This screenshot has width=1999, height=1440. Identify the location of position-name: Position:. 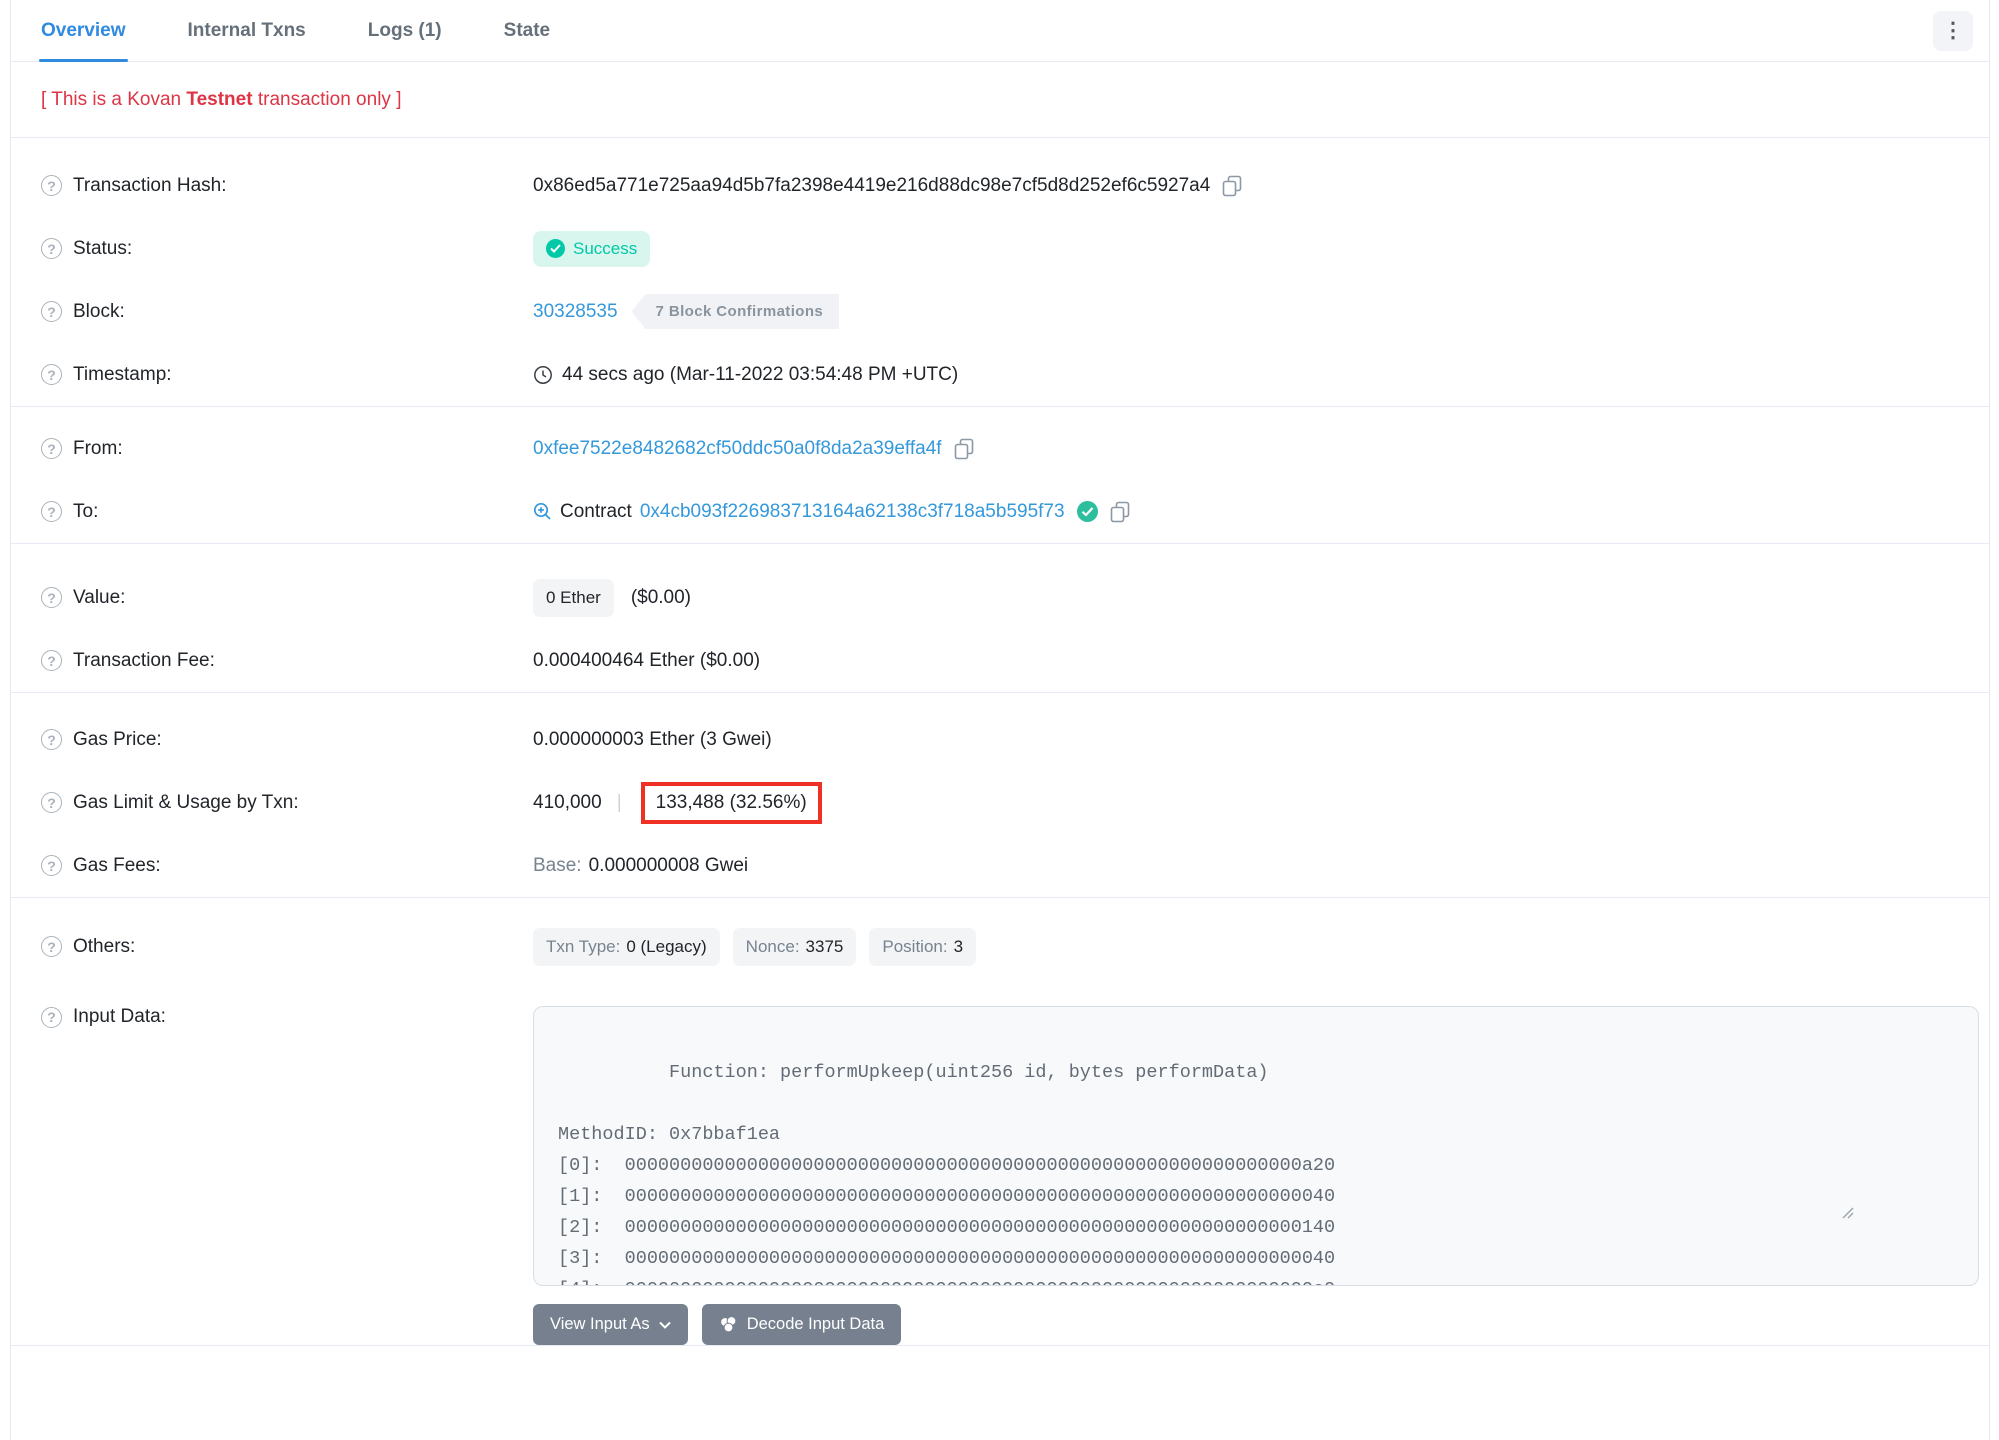
(915, 946).